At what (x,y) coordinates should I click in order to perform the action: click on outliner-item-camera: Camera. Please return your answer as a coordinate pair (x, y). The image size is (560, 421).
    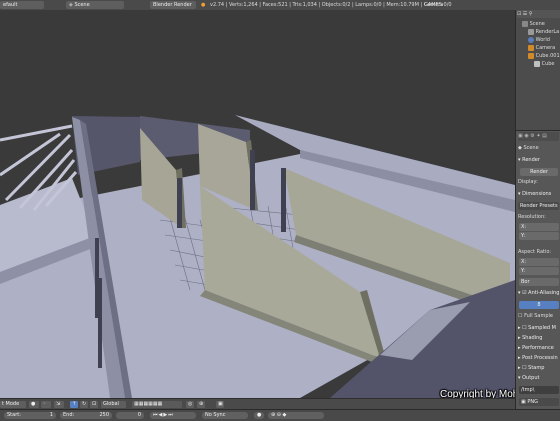
    Looking at the image, I should click on (541, 48).